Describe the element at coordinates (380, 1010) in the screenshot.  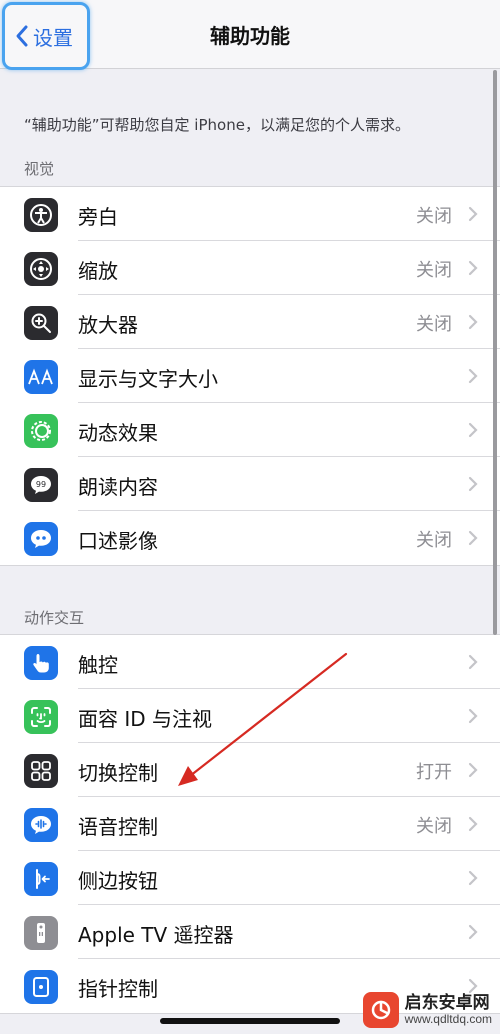
I see `watermark-logo-icon` at that location.